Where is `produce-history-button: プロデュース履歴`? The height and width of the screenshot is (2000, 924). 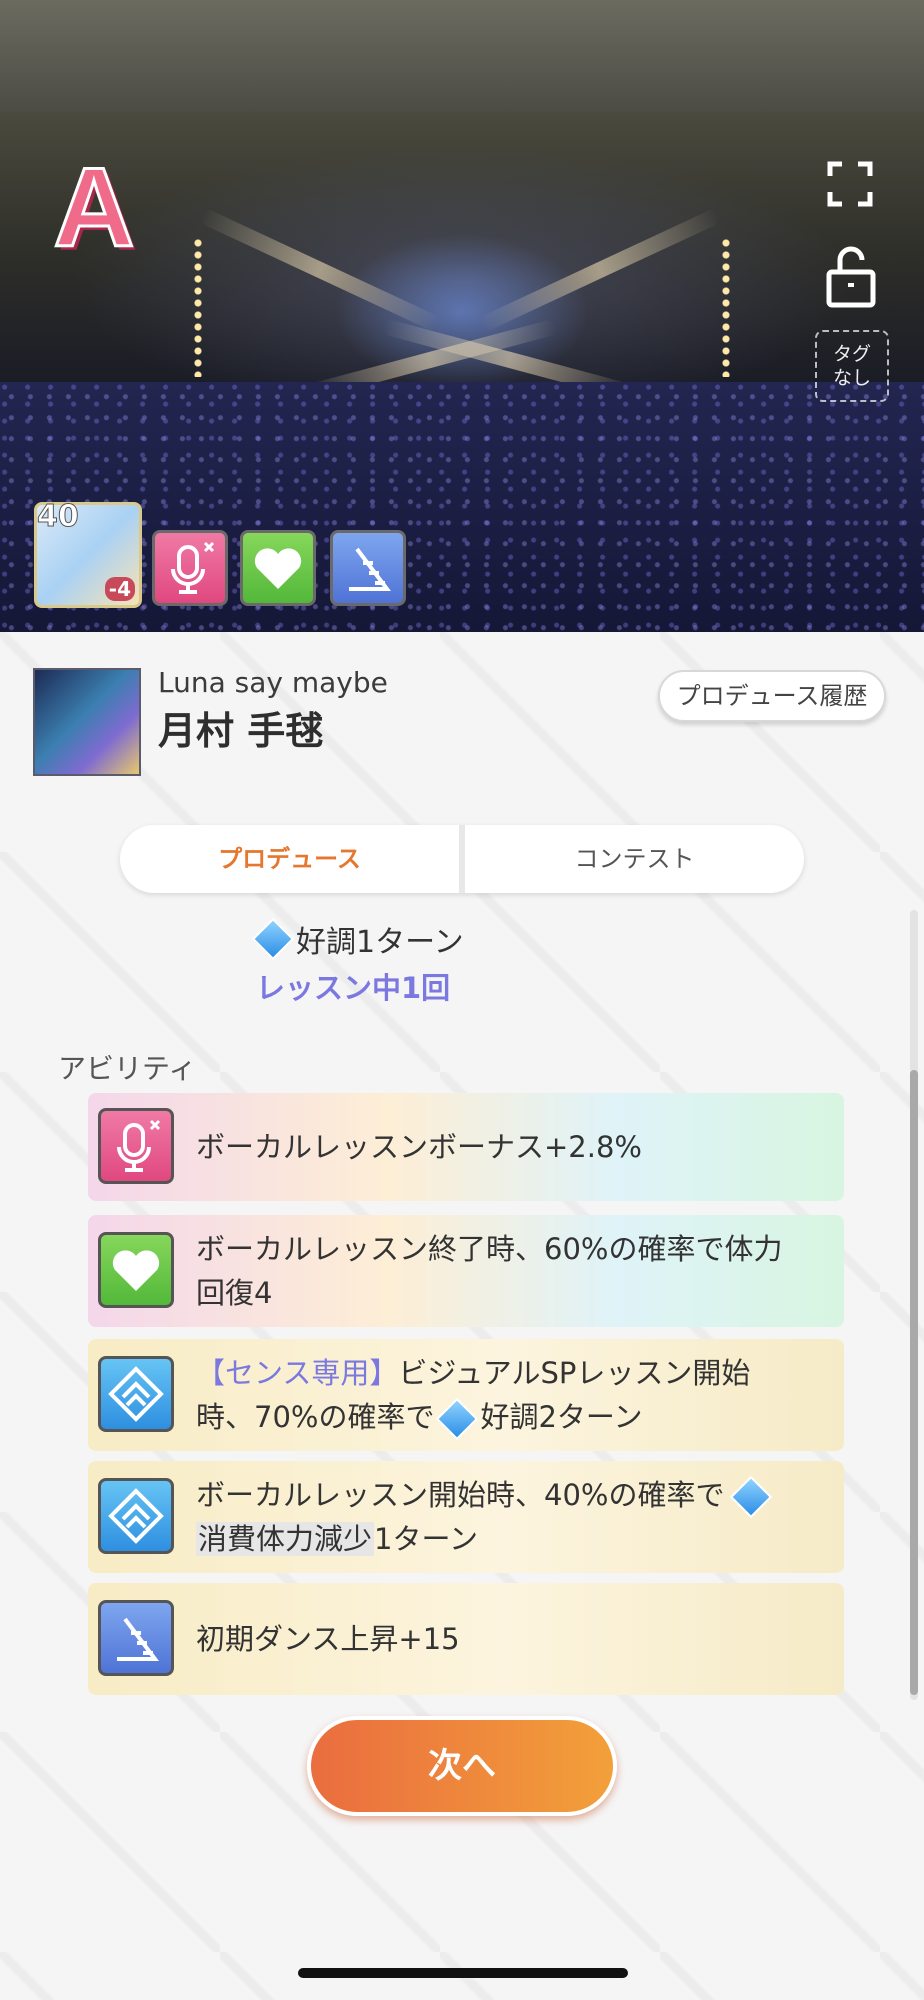 produce-history-button: プロデュース履歴 is located at coordinates (772, 696).